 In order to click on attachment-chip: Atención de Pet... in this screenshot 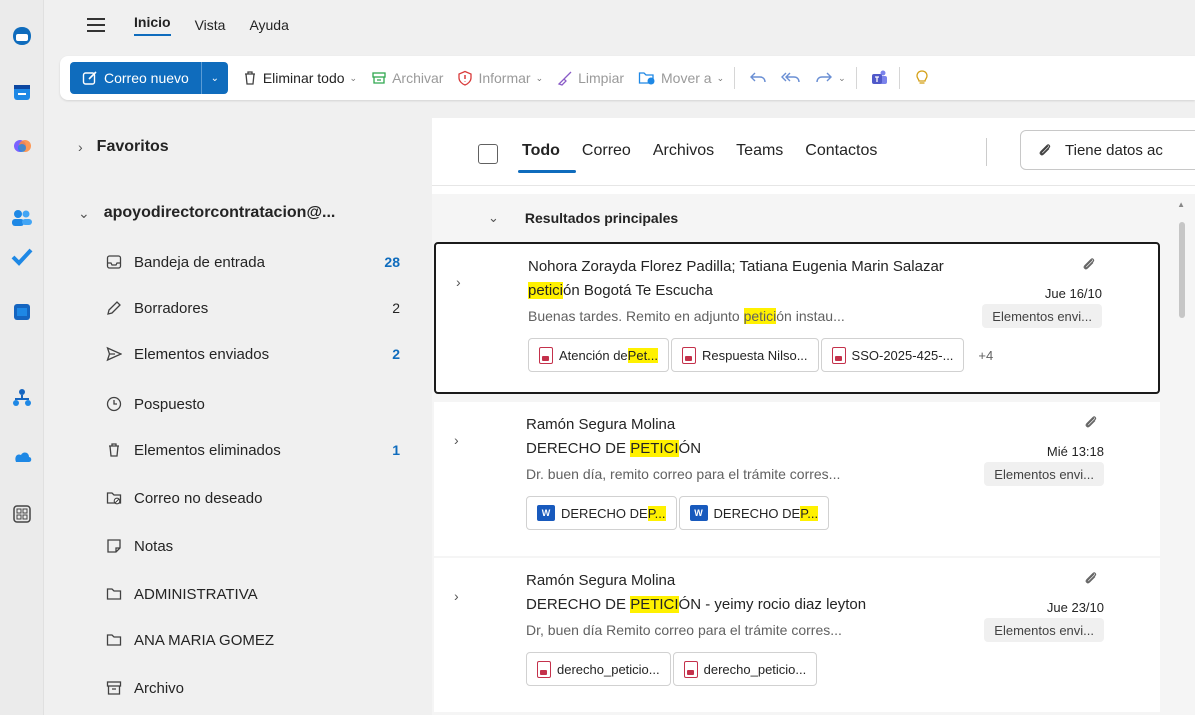, I will do `click(599, 355)`.